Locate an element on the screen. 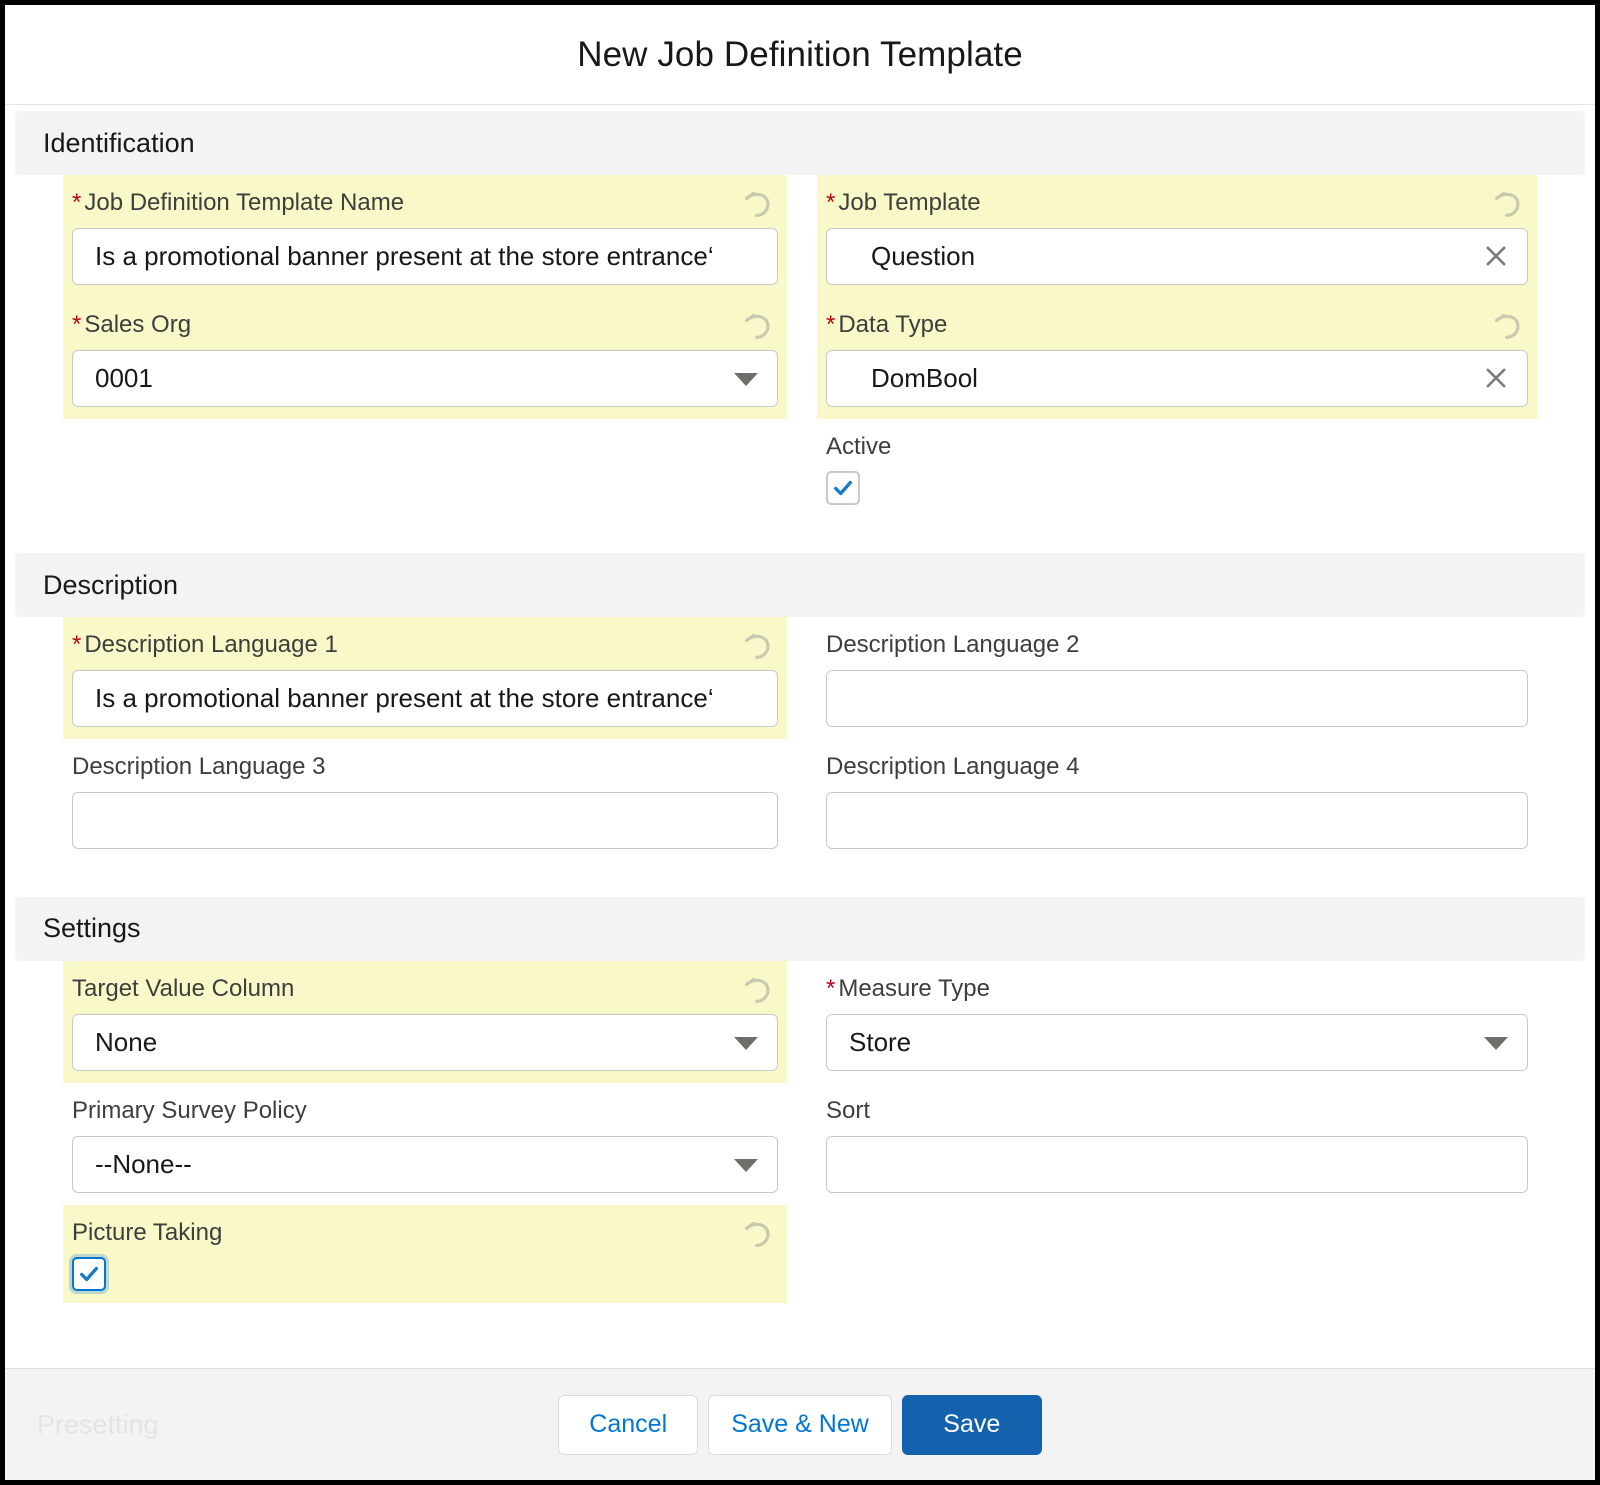  field-job-template: * Job Template Question is located at coordinates (1177, 236).